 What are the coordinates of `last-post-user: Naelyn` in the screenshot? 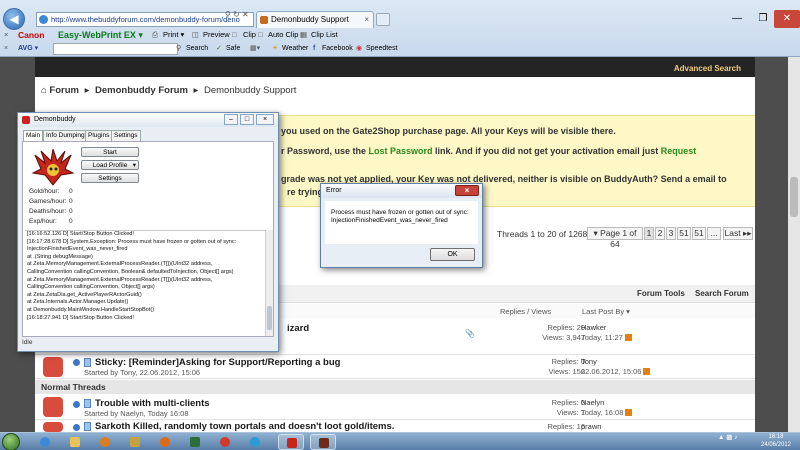 It's located at (592, 402).